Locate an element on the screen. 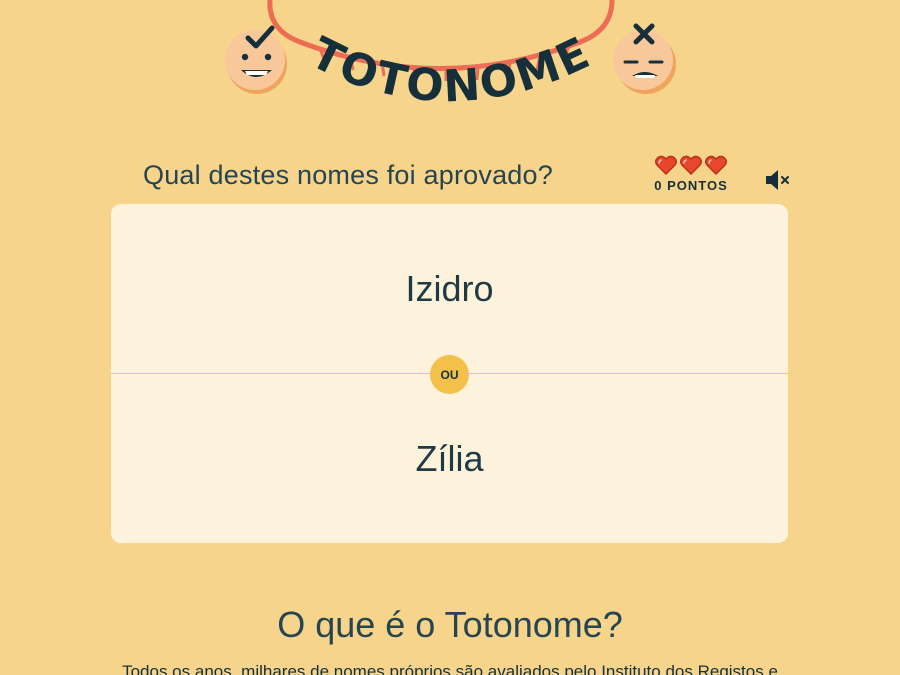 Image resolution: width=900 pixels, height=675 pixels. score-panel: 0 PONTOS is located at coordinates (691, 174).